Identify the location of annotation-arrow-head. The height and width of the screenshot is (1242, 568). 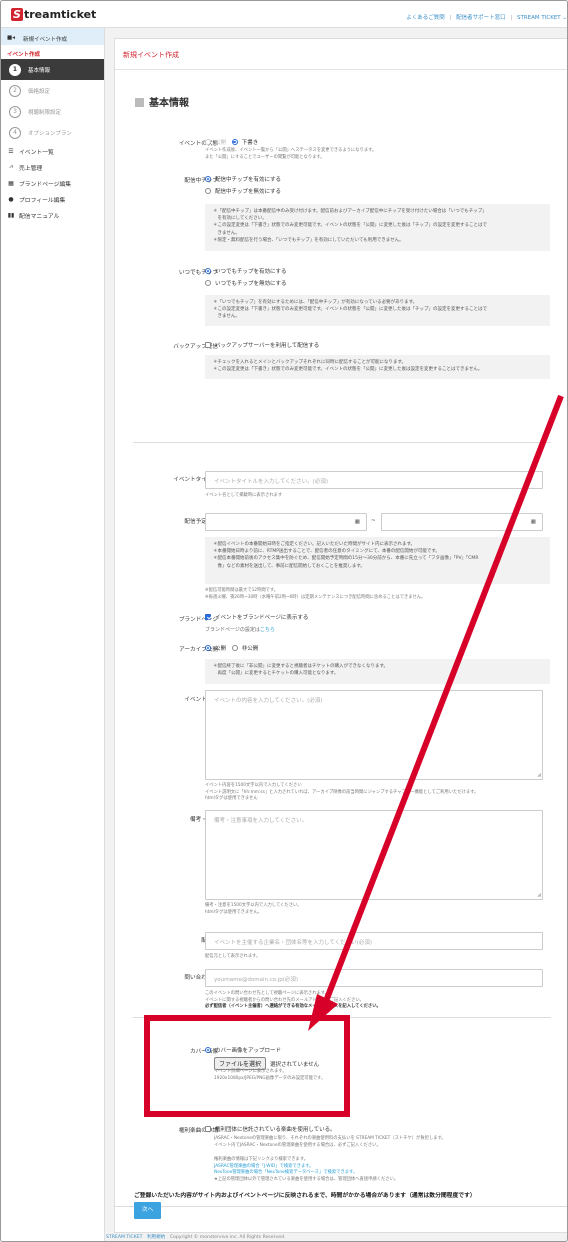
(323, 1012).